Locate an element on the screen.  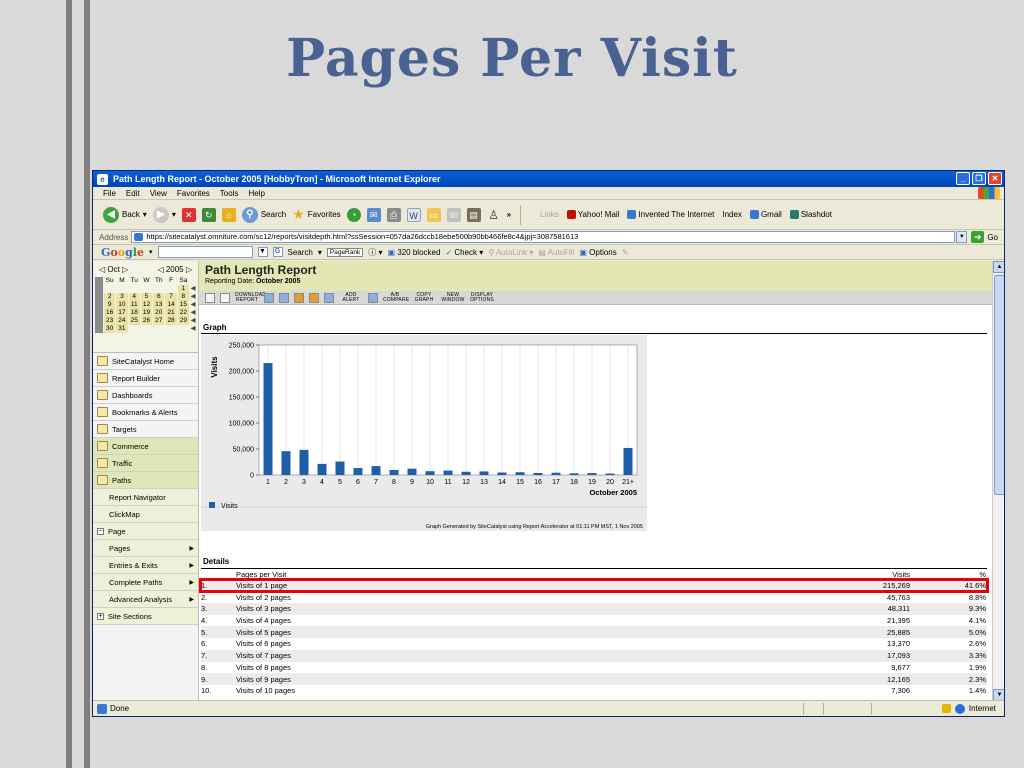
calendar-day: 8 is located at coordinates (183, 297).